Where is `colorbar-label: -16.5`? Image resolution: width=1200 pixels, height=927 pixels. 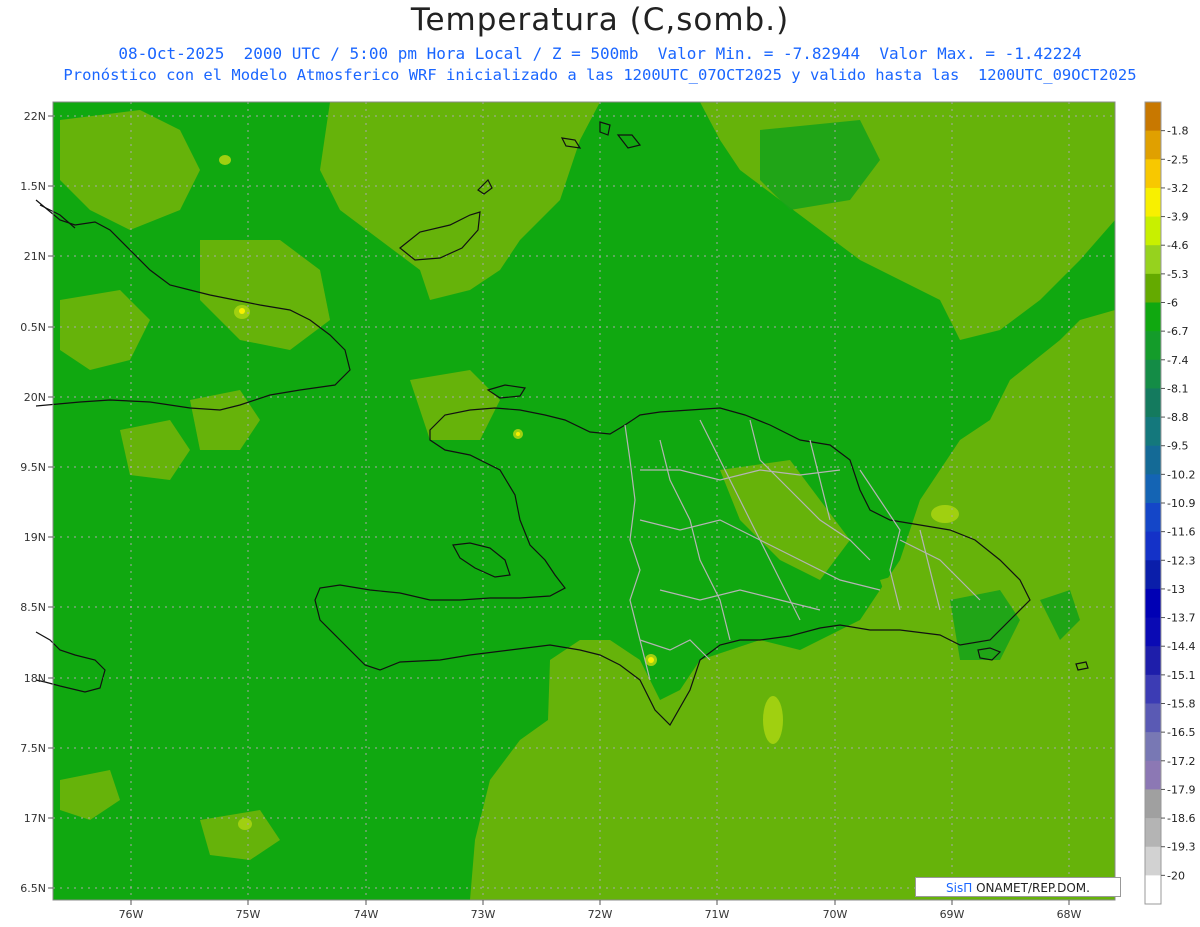
colorbar-label: -16.5 is located at coordinates (1181, 732).